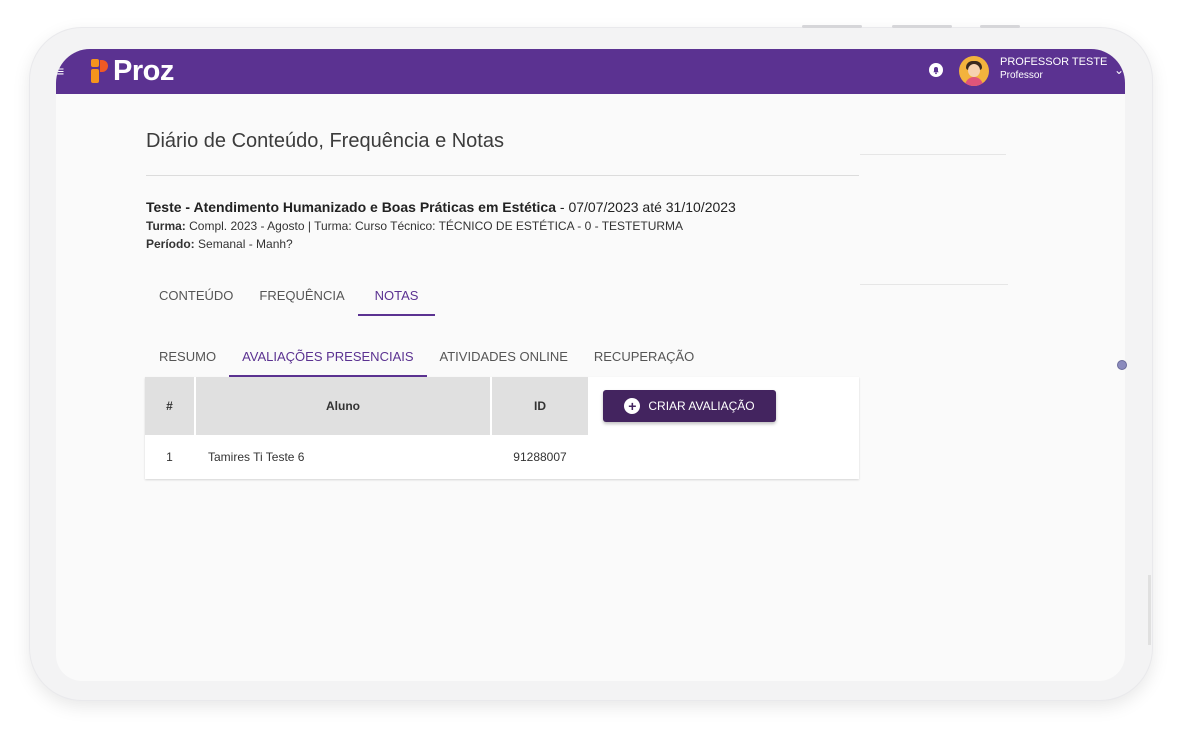  Describe the element at coordinates (100, 72) in the screenshot. I see `proz-logo-icon` at that location.